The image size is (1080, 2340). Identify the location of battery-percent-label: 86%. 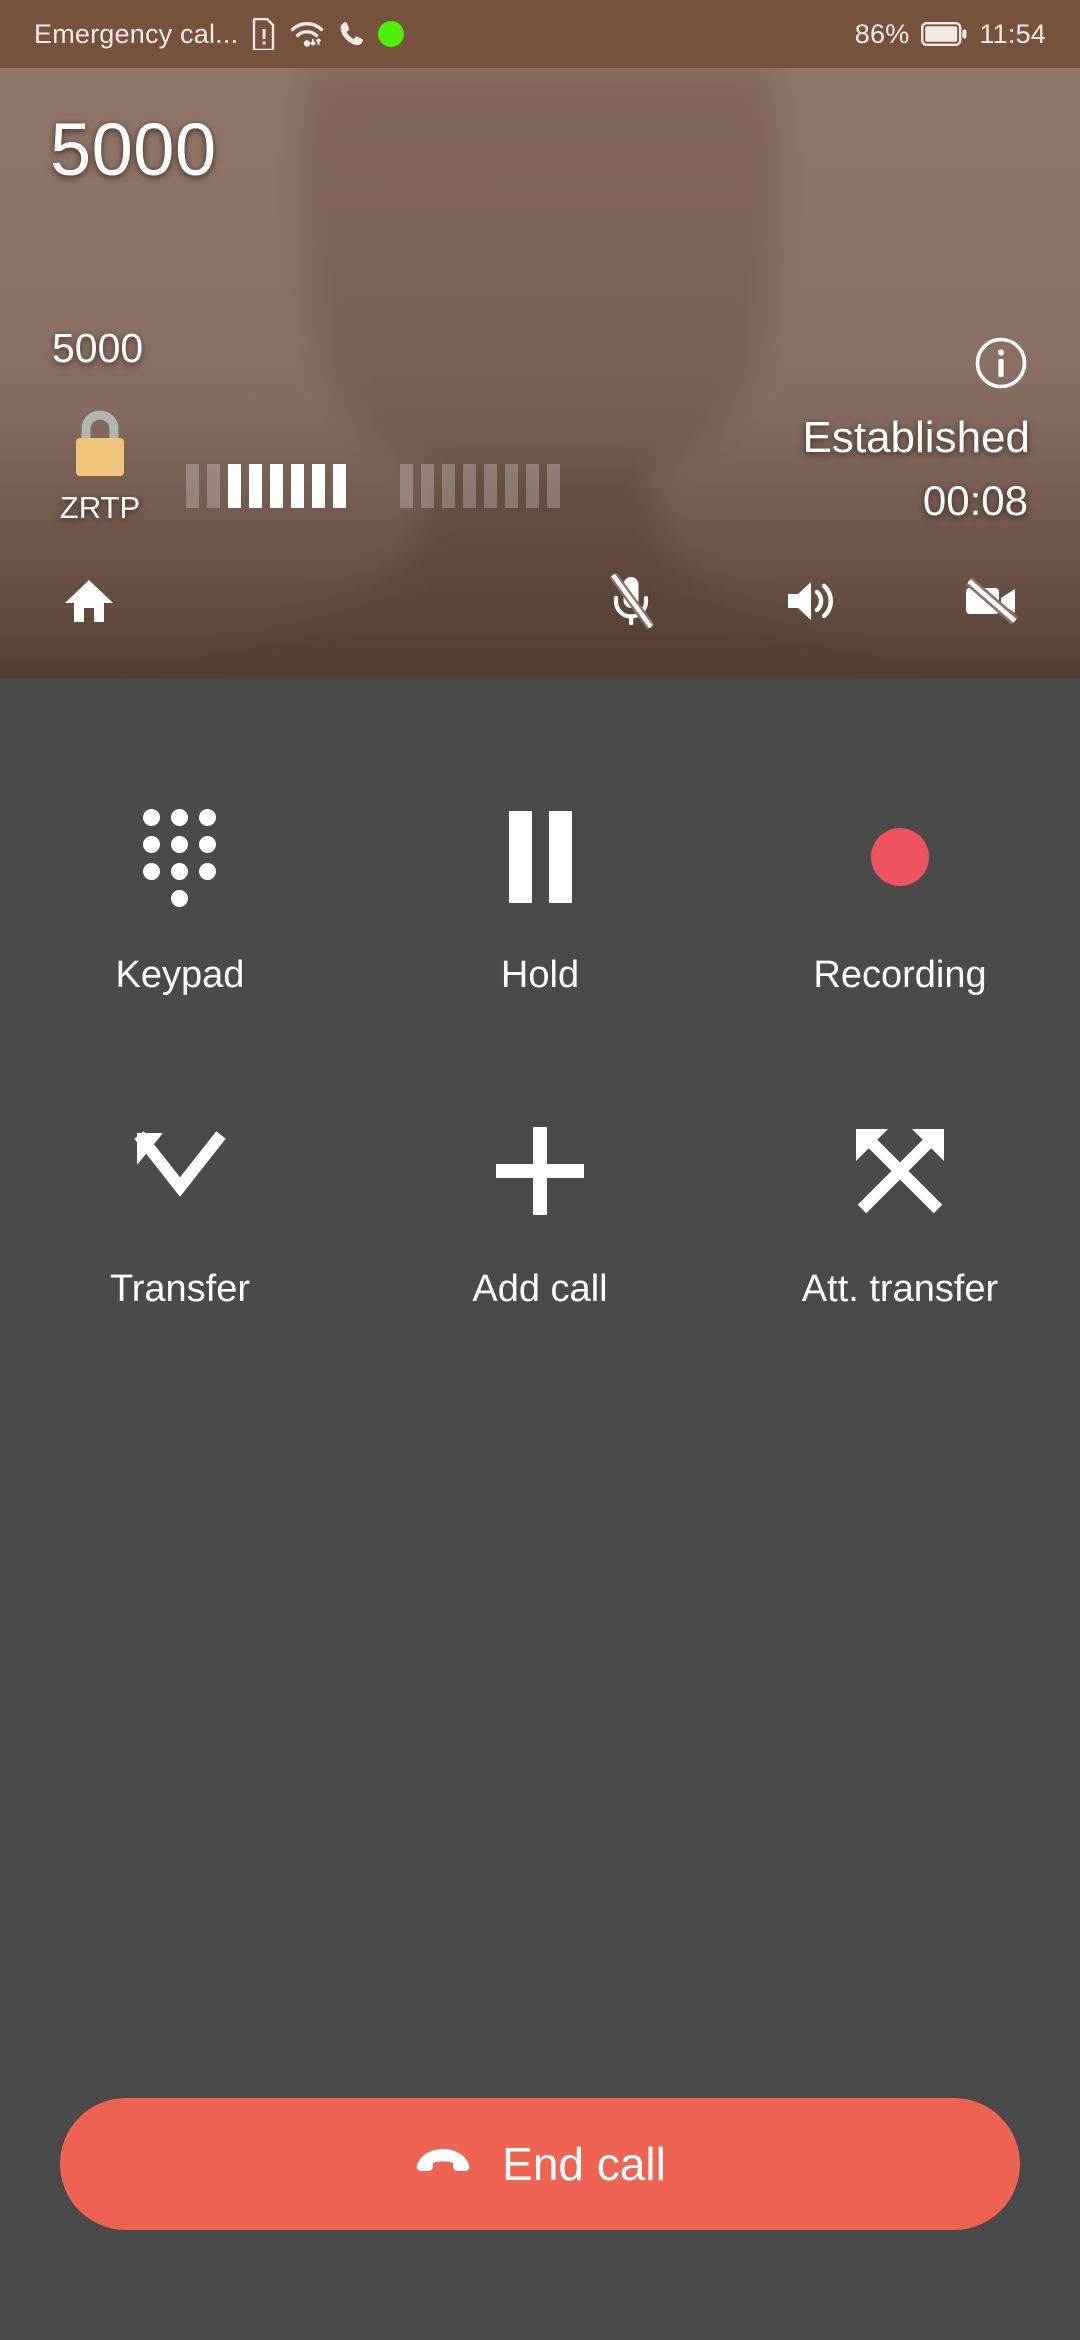
(882, 33).